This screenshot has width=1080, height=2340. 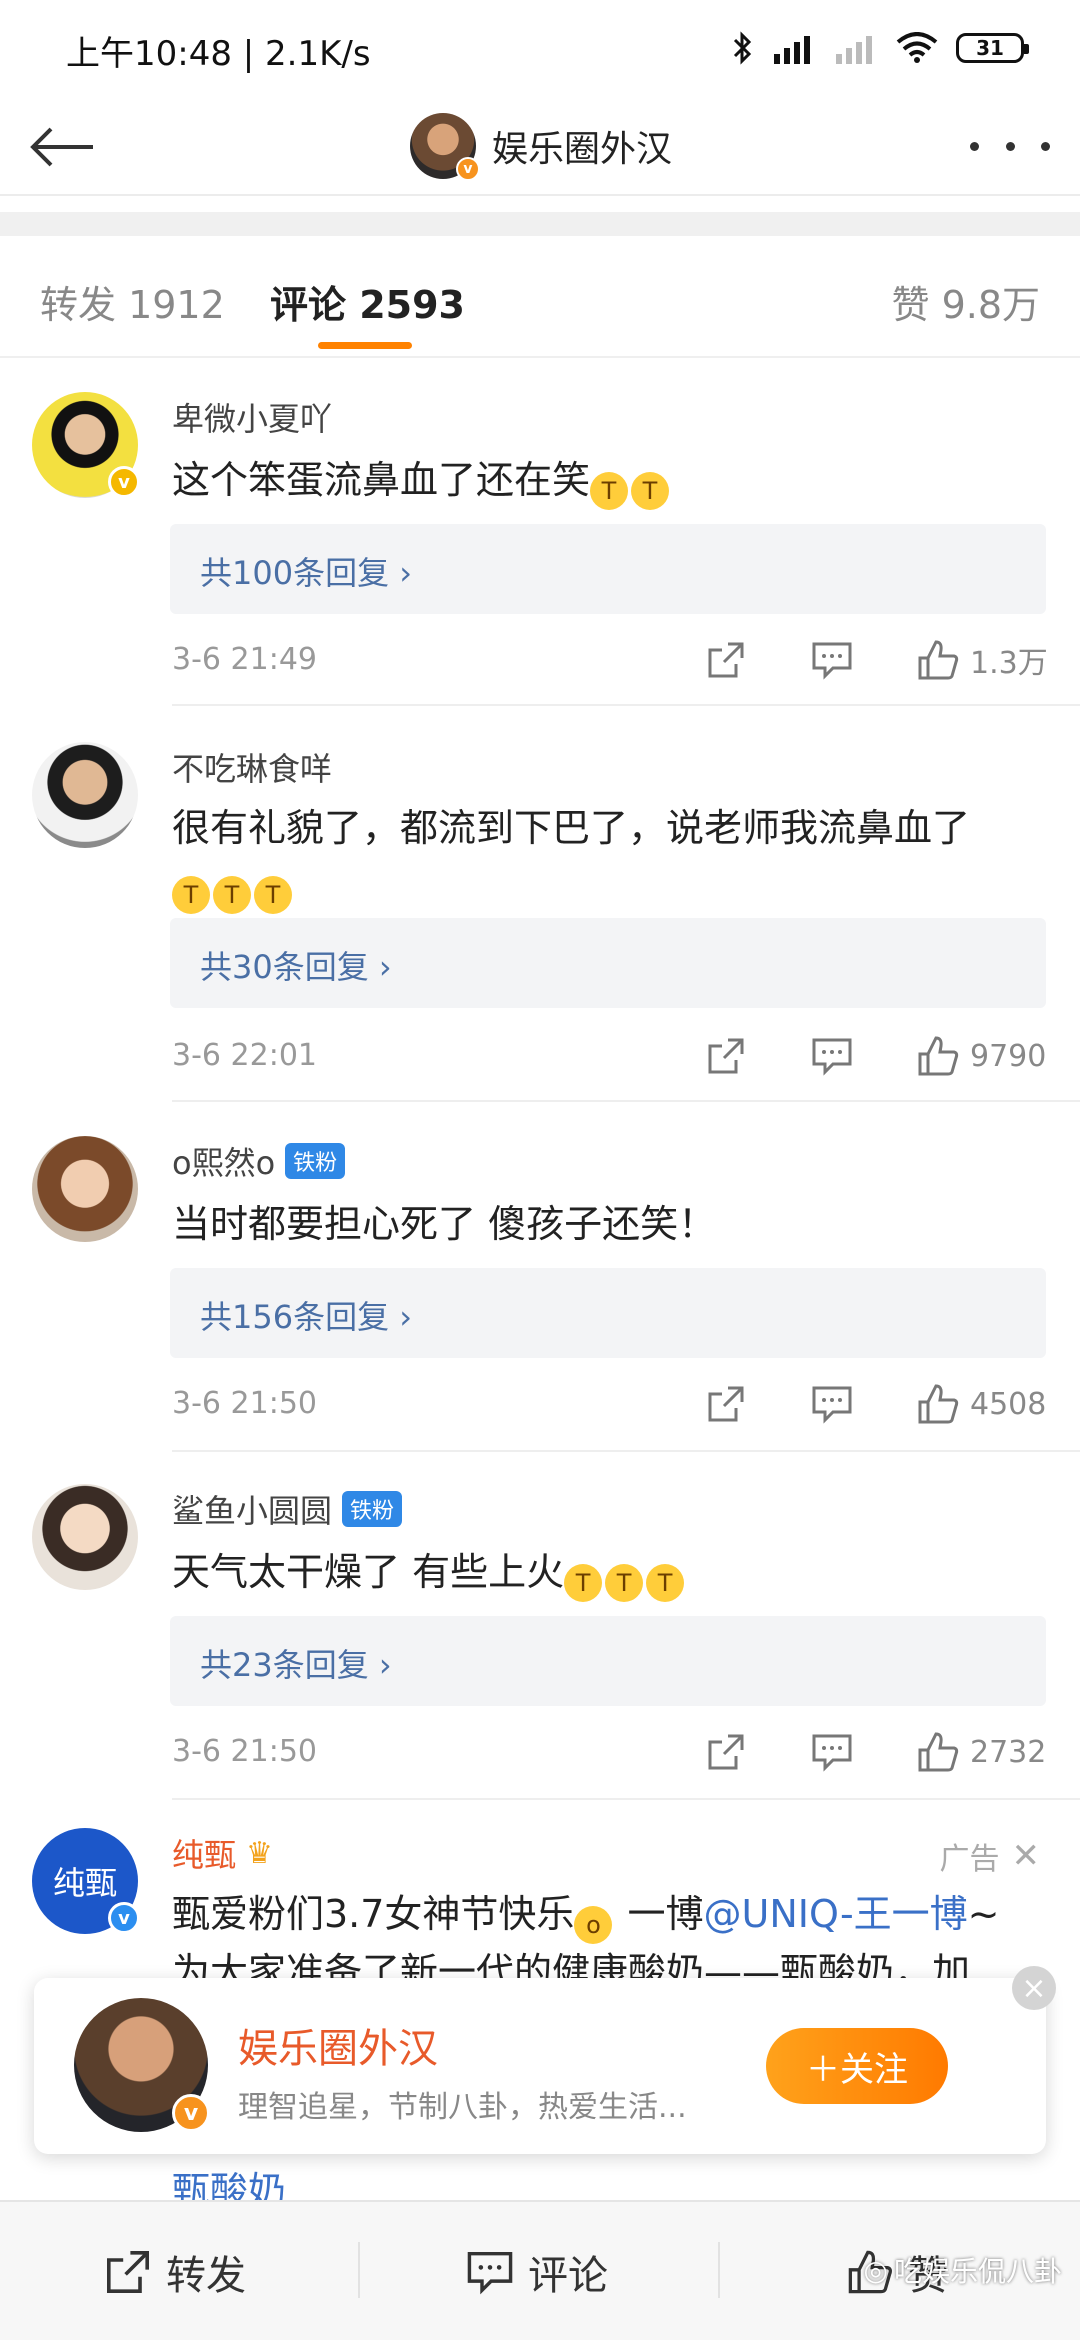 I want to click on follow-button: ＋关注, so click(x=857, y=2066).